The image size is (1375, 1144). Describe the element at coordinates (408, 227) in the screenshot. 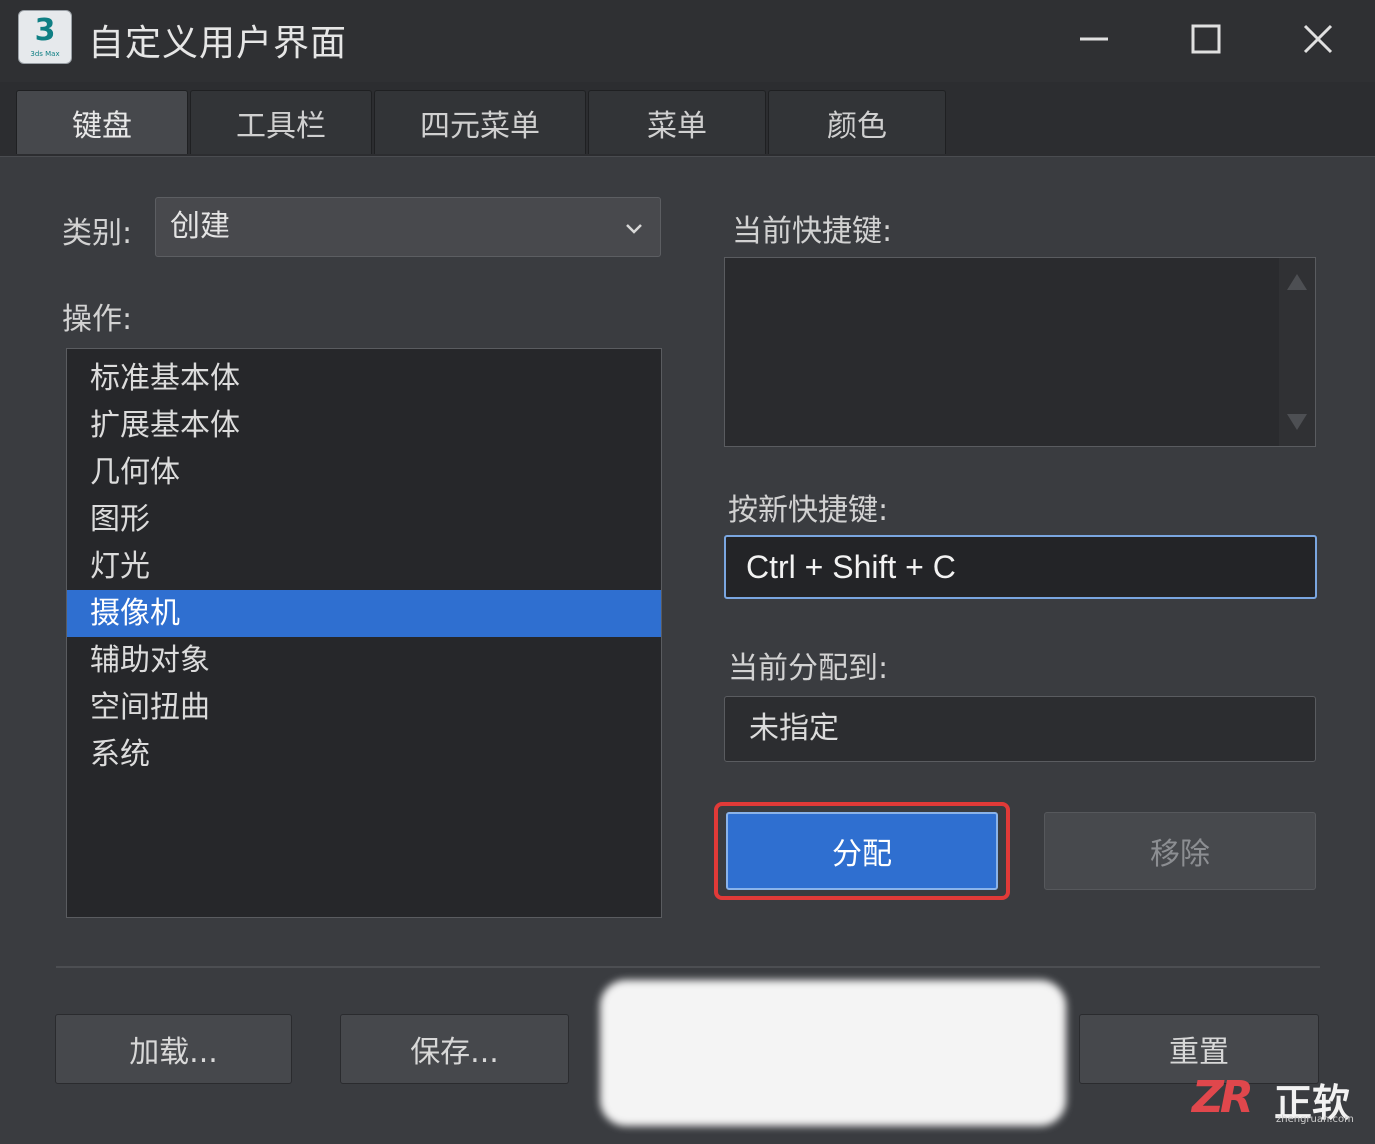

I see `category-dropdown: 创建` at that location.